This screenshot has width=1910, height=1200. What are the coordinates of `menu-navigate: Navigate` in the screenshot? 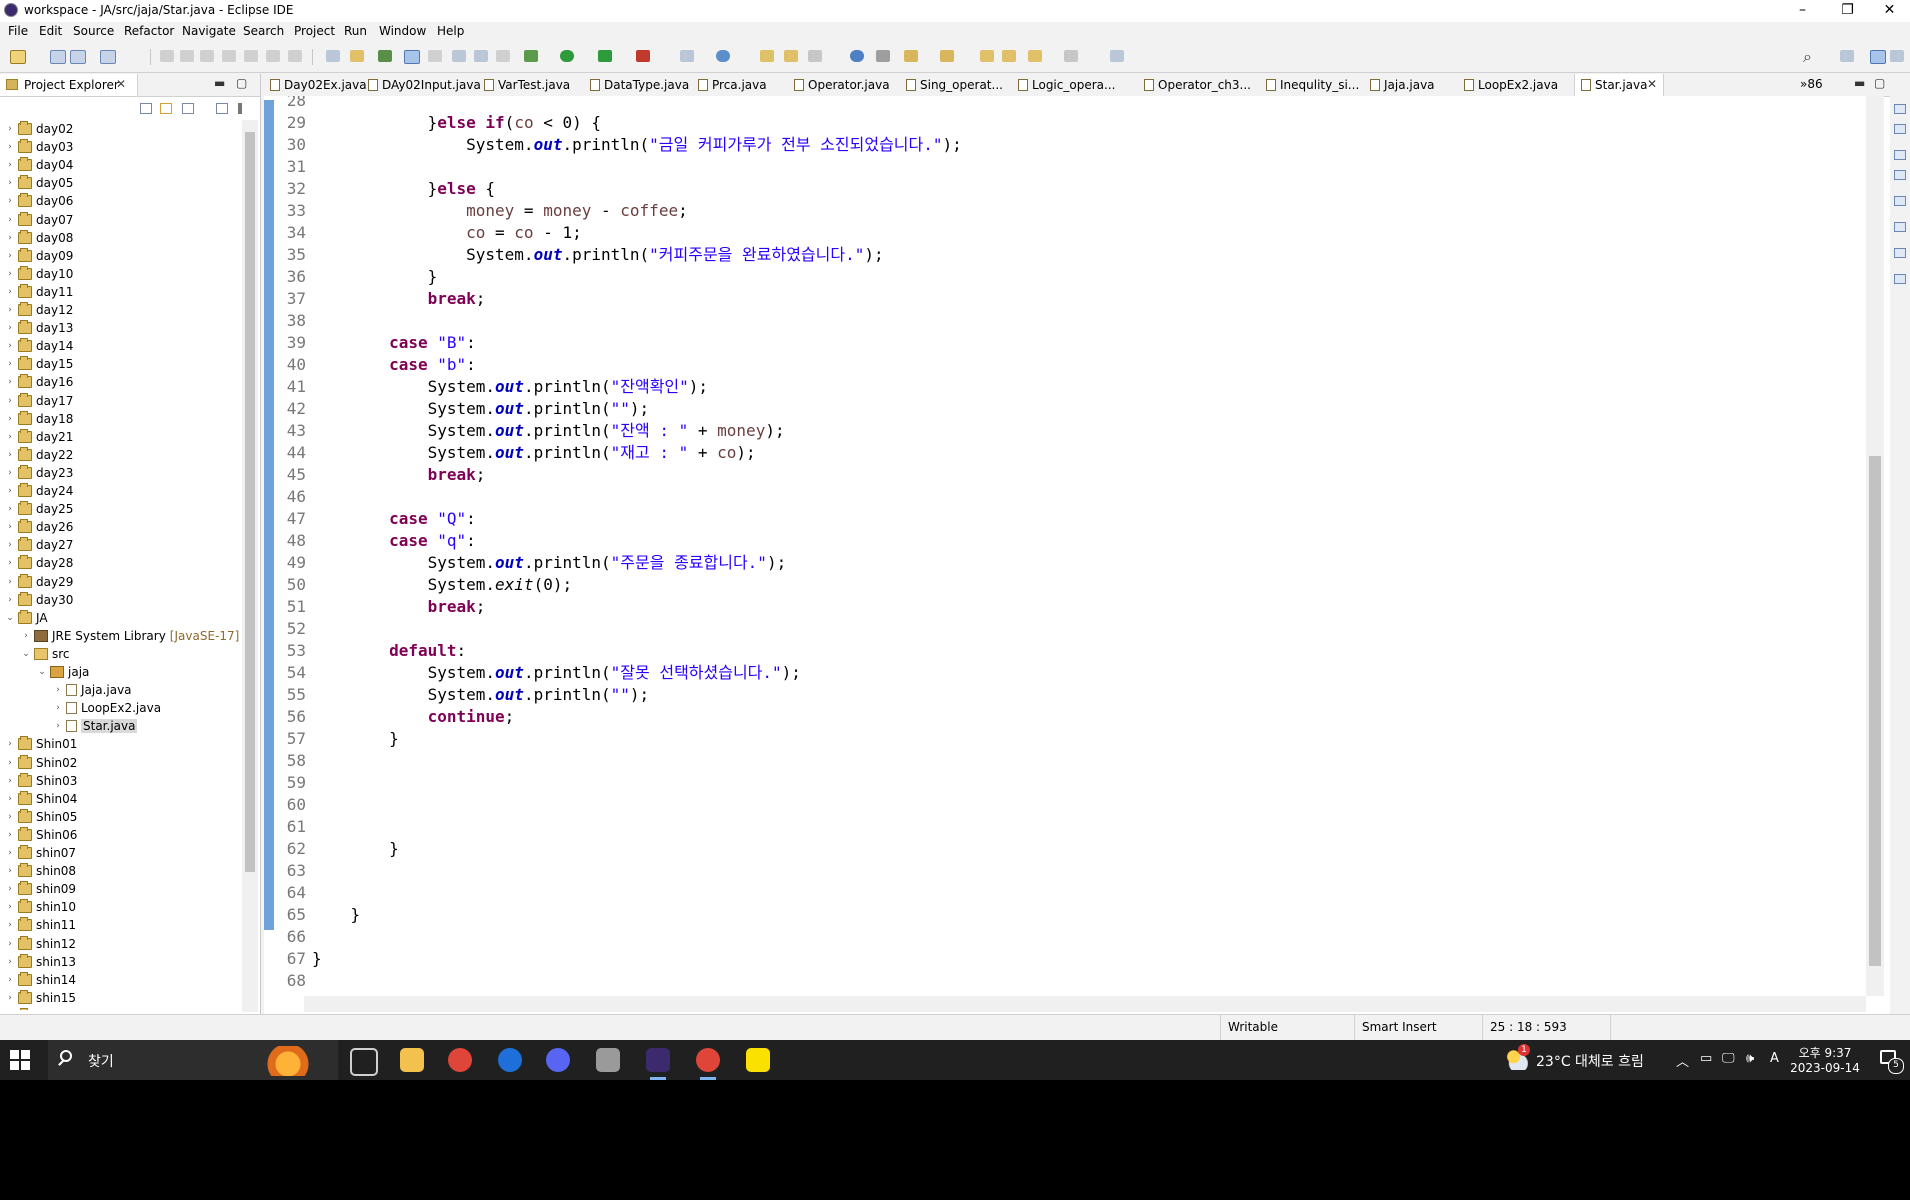 It's located at (209, 31).